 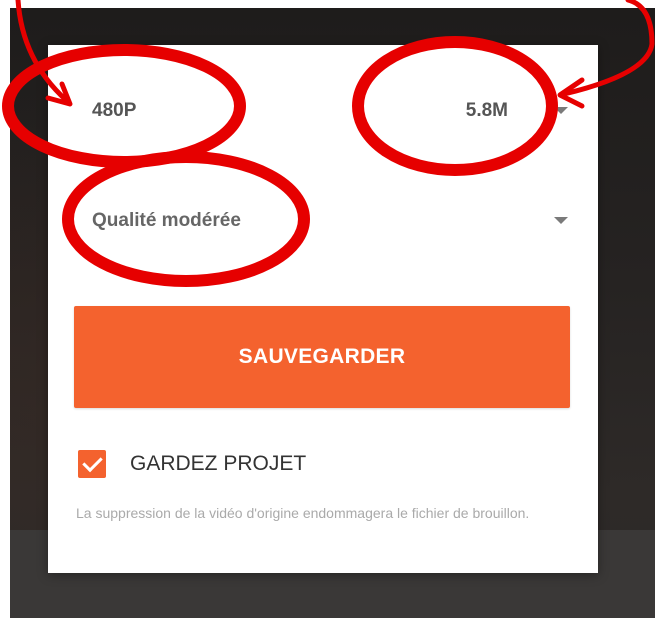 What do you see at coordinates (322, 357) in the screenshot?
I see `save-button: SAUVEGARDER` at bounding box center [322, 357].